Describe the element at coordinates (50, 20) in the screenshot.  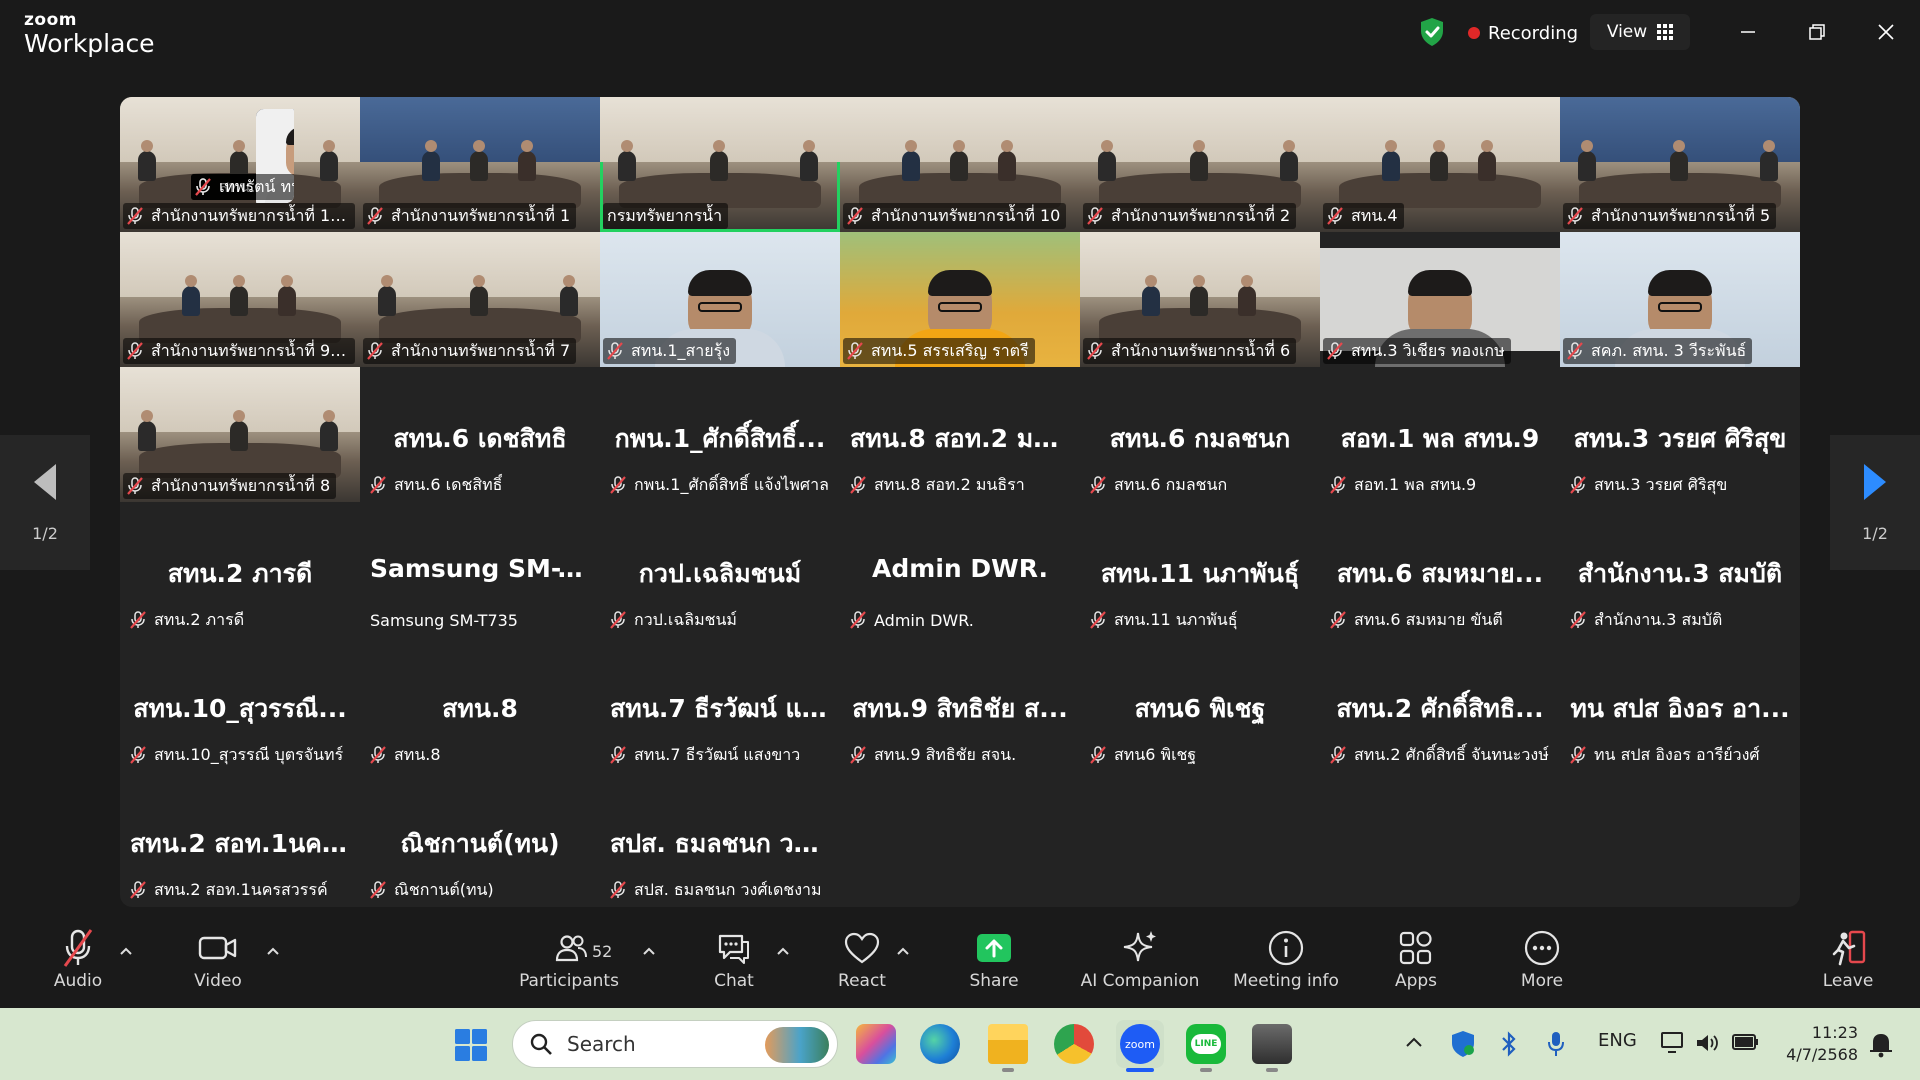
I see `brand-top: zoom` at that location.